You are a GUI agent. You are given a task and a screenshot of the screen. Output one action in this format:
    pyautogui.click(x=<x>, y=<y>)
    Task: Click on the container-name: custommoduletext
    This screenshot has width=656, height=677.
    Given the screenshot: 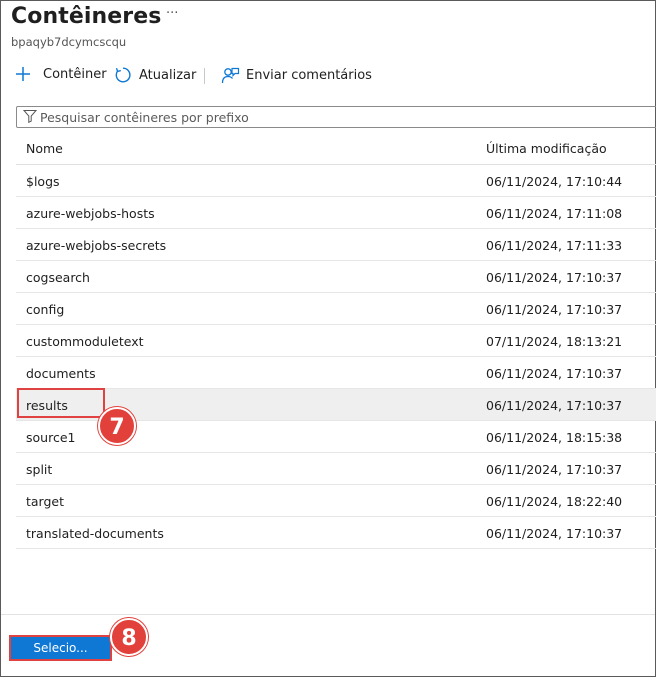 What is the action you would take?
    pyautogui.click(x=85, y=341)
    